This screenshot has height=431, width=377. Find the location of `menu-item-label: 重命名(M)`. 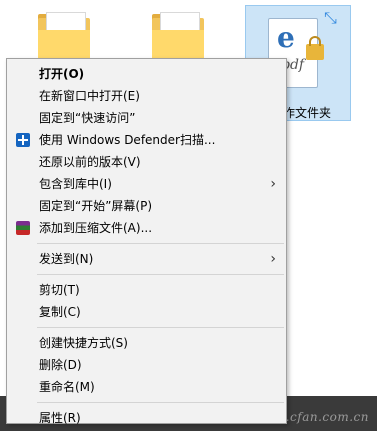

menu-item-label: 重命名(M) is located at coordinates (67, 387).